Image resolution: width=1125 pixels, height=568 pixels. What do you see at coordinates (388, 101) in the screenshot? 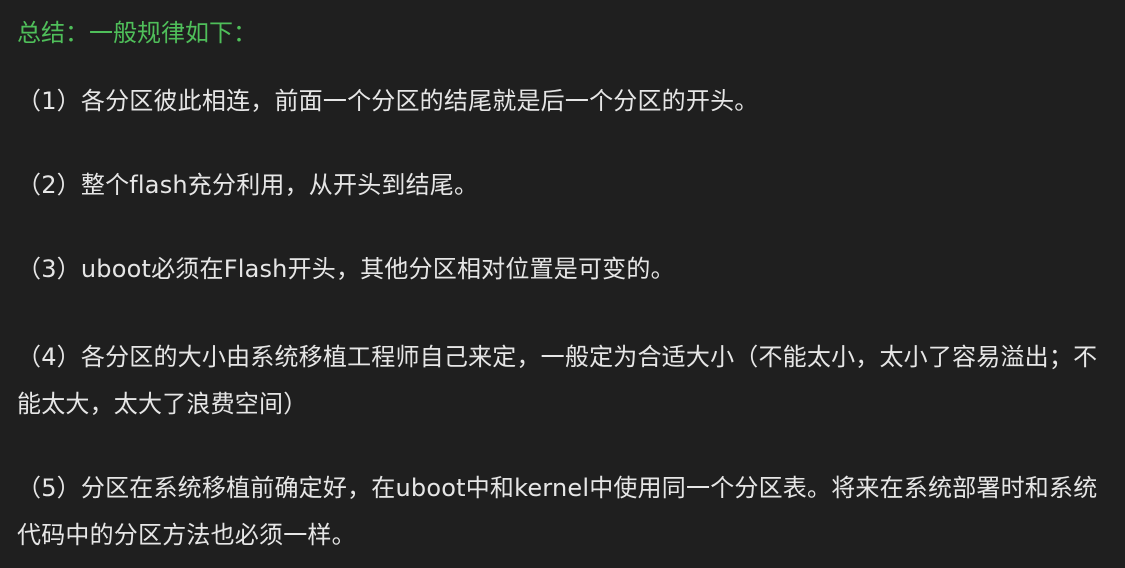
I see `rule-paragraph-1: （1）各分区彼此相连，前面一个分区的结尾就是后一个分区的开头。` at bounding box center [388, 101].